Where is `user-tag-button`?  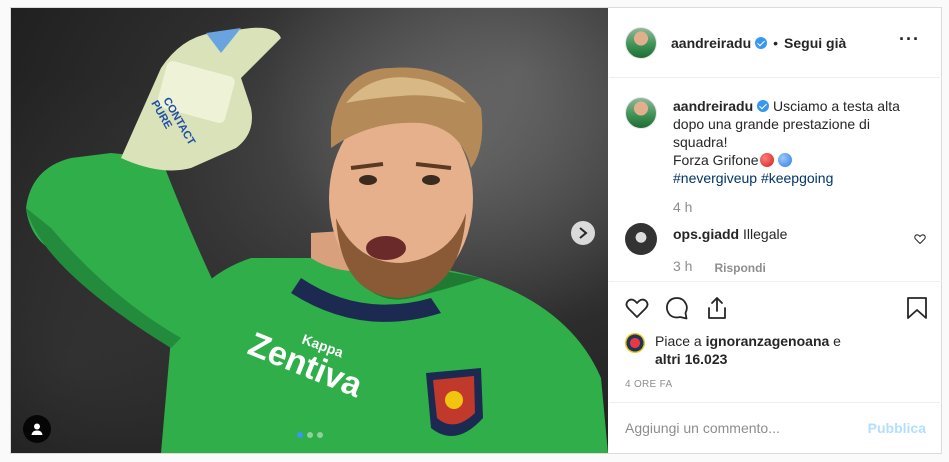 user-tag-button is located at coordinates (37, 429).